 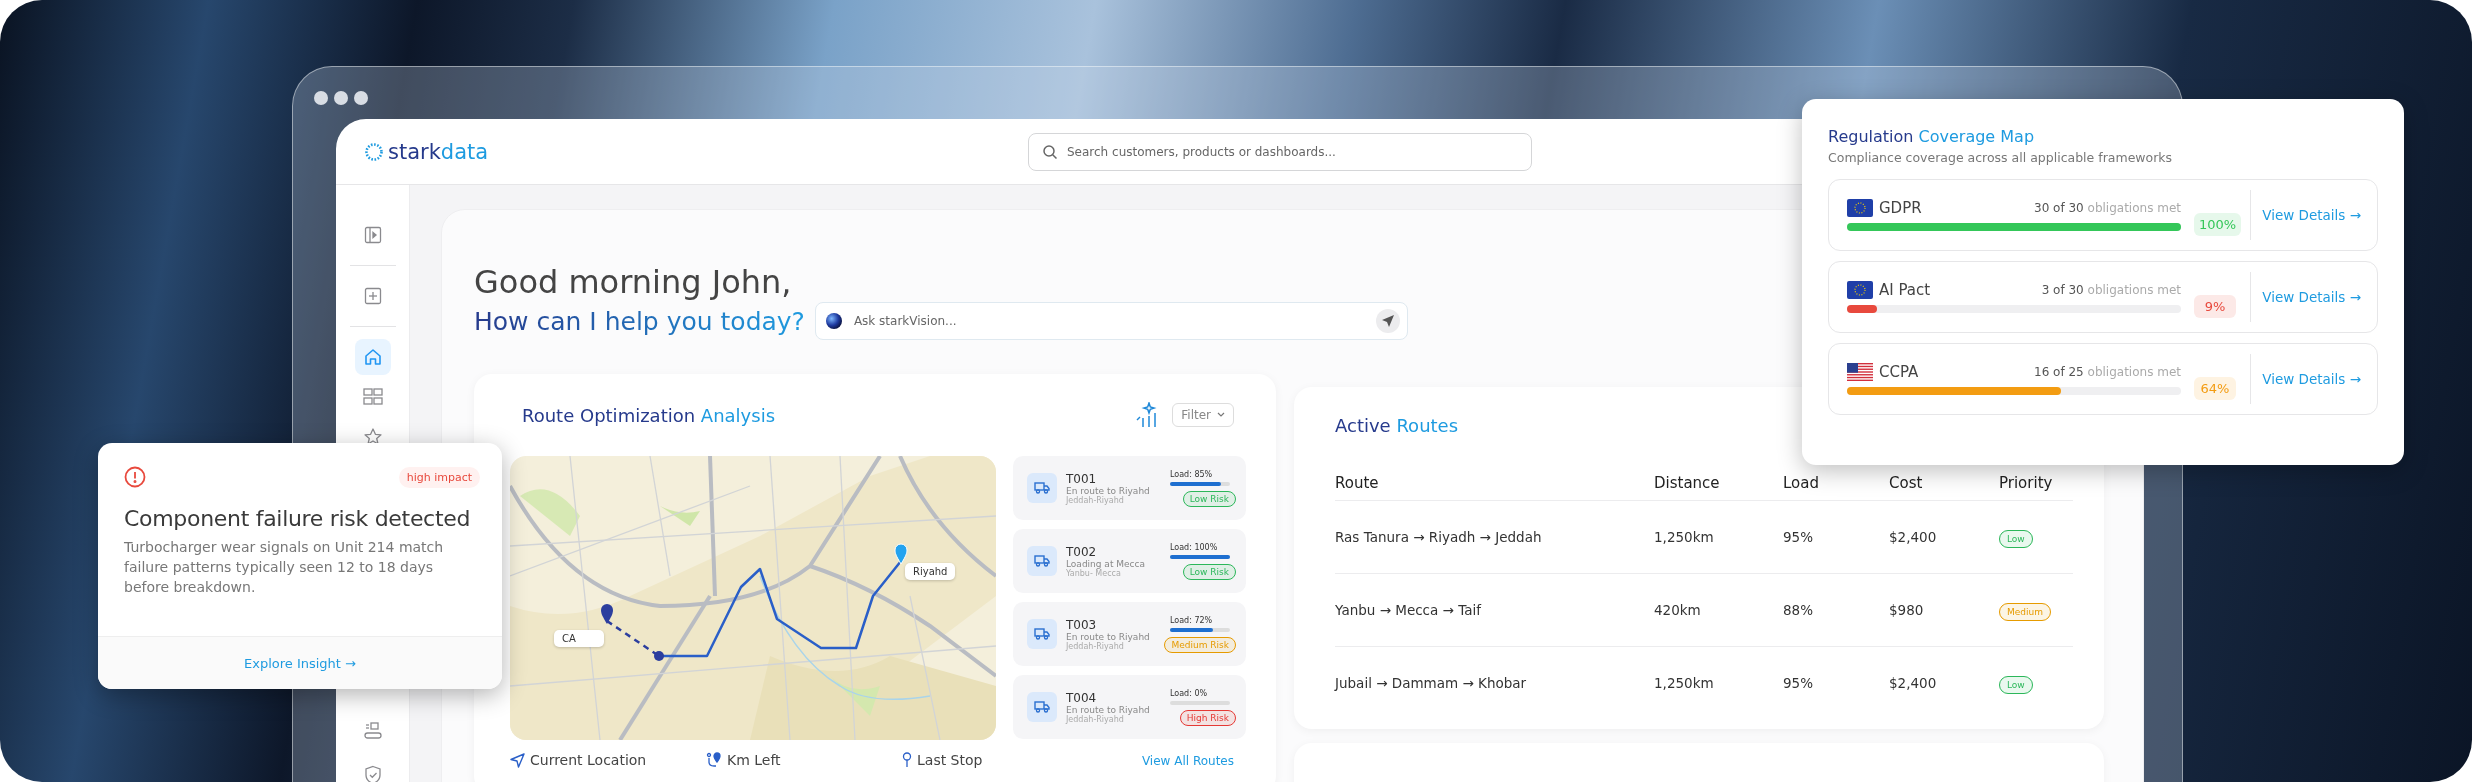 What do you see at coordinates (1409, 610) in the screenshot?
I see `table-cell-text: Yanbu → Mecca → Taif` at bounding box center [1409, 610].